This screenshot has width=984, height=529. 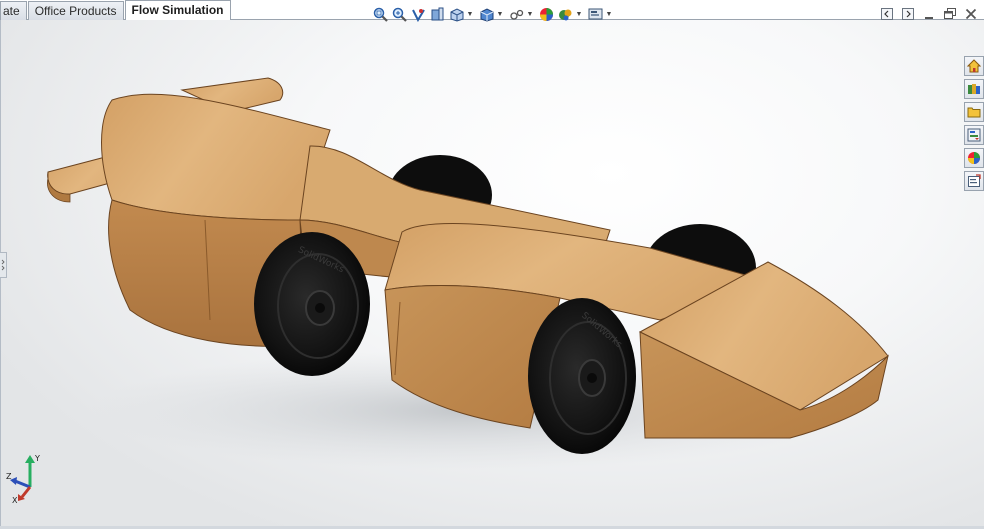 I want to click on tab-ate: ate, so click(x=13, y=10).